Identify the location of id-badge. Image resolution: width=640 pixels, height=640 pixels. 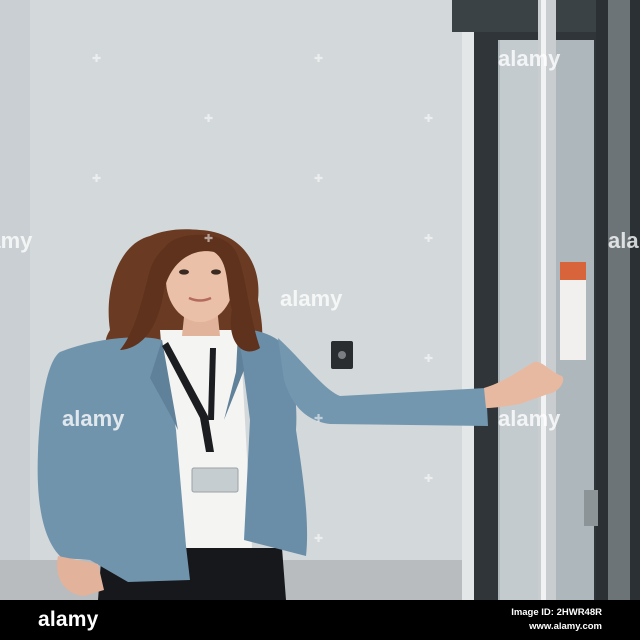
(215, 480).